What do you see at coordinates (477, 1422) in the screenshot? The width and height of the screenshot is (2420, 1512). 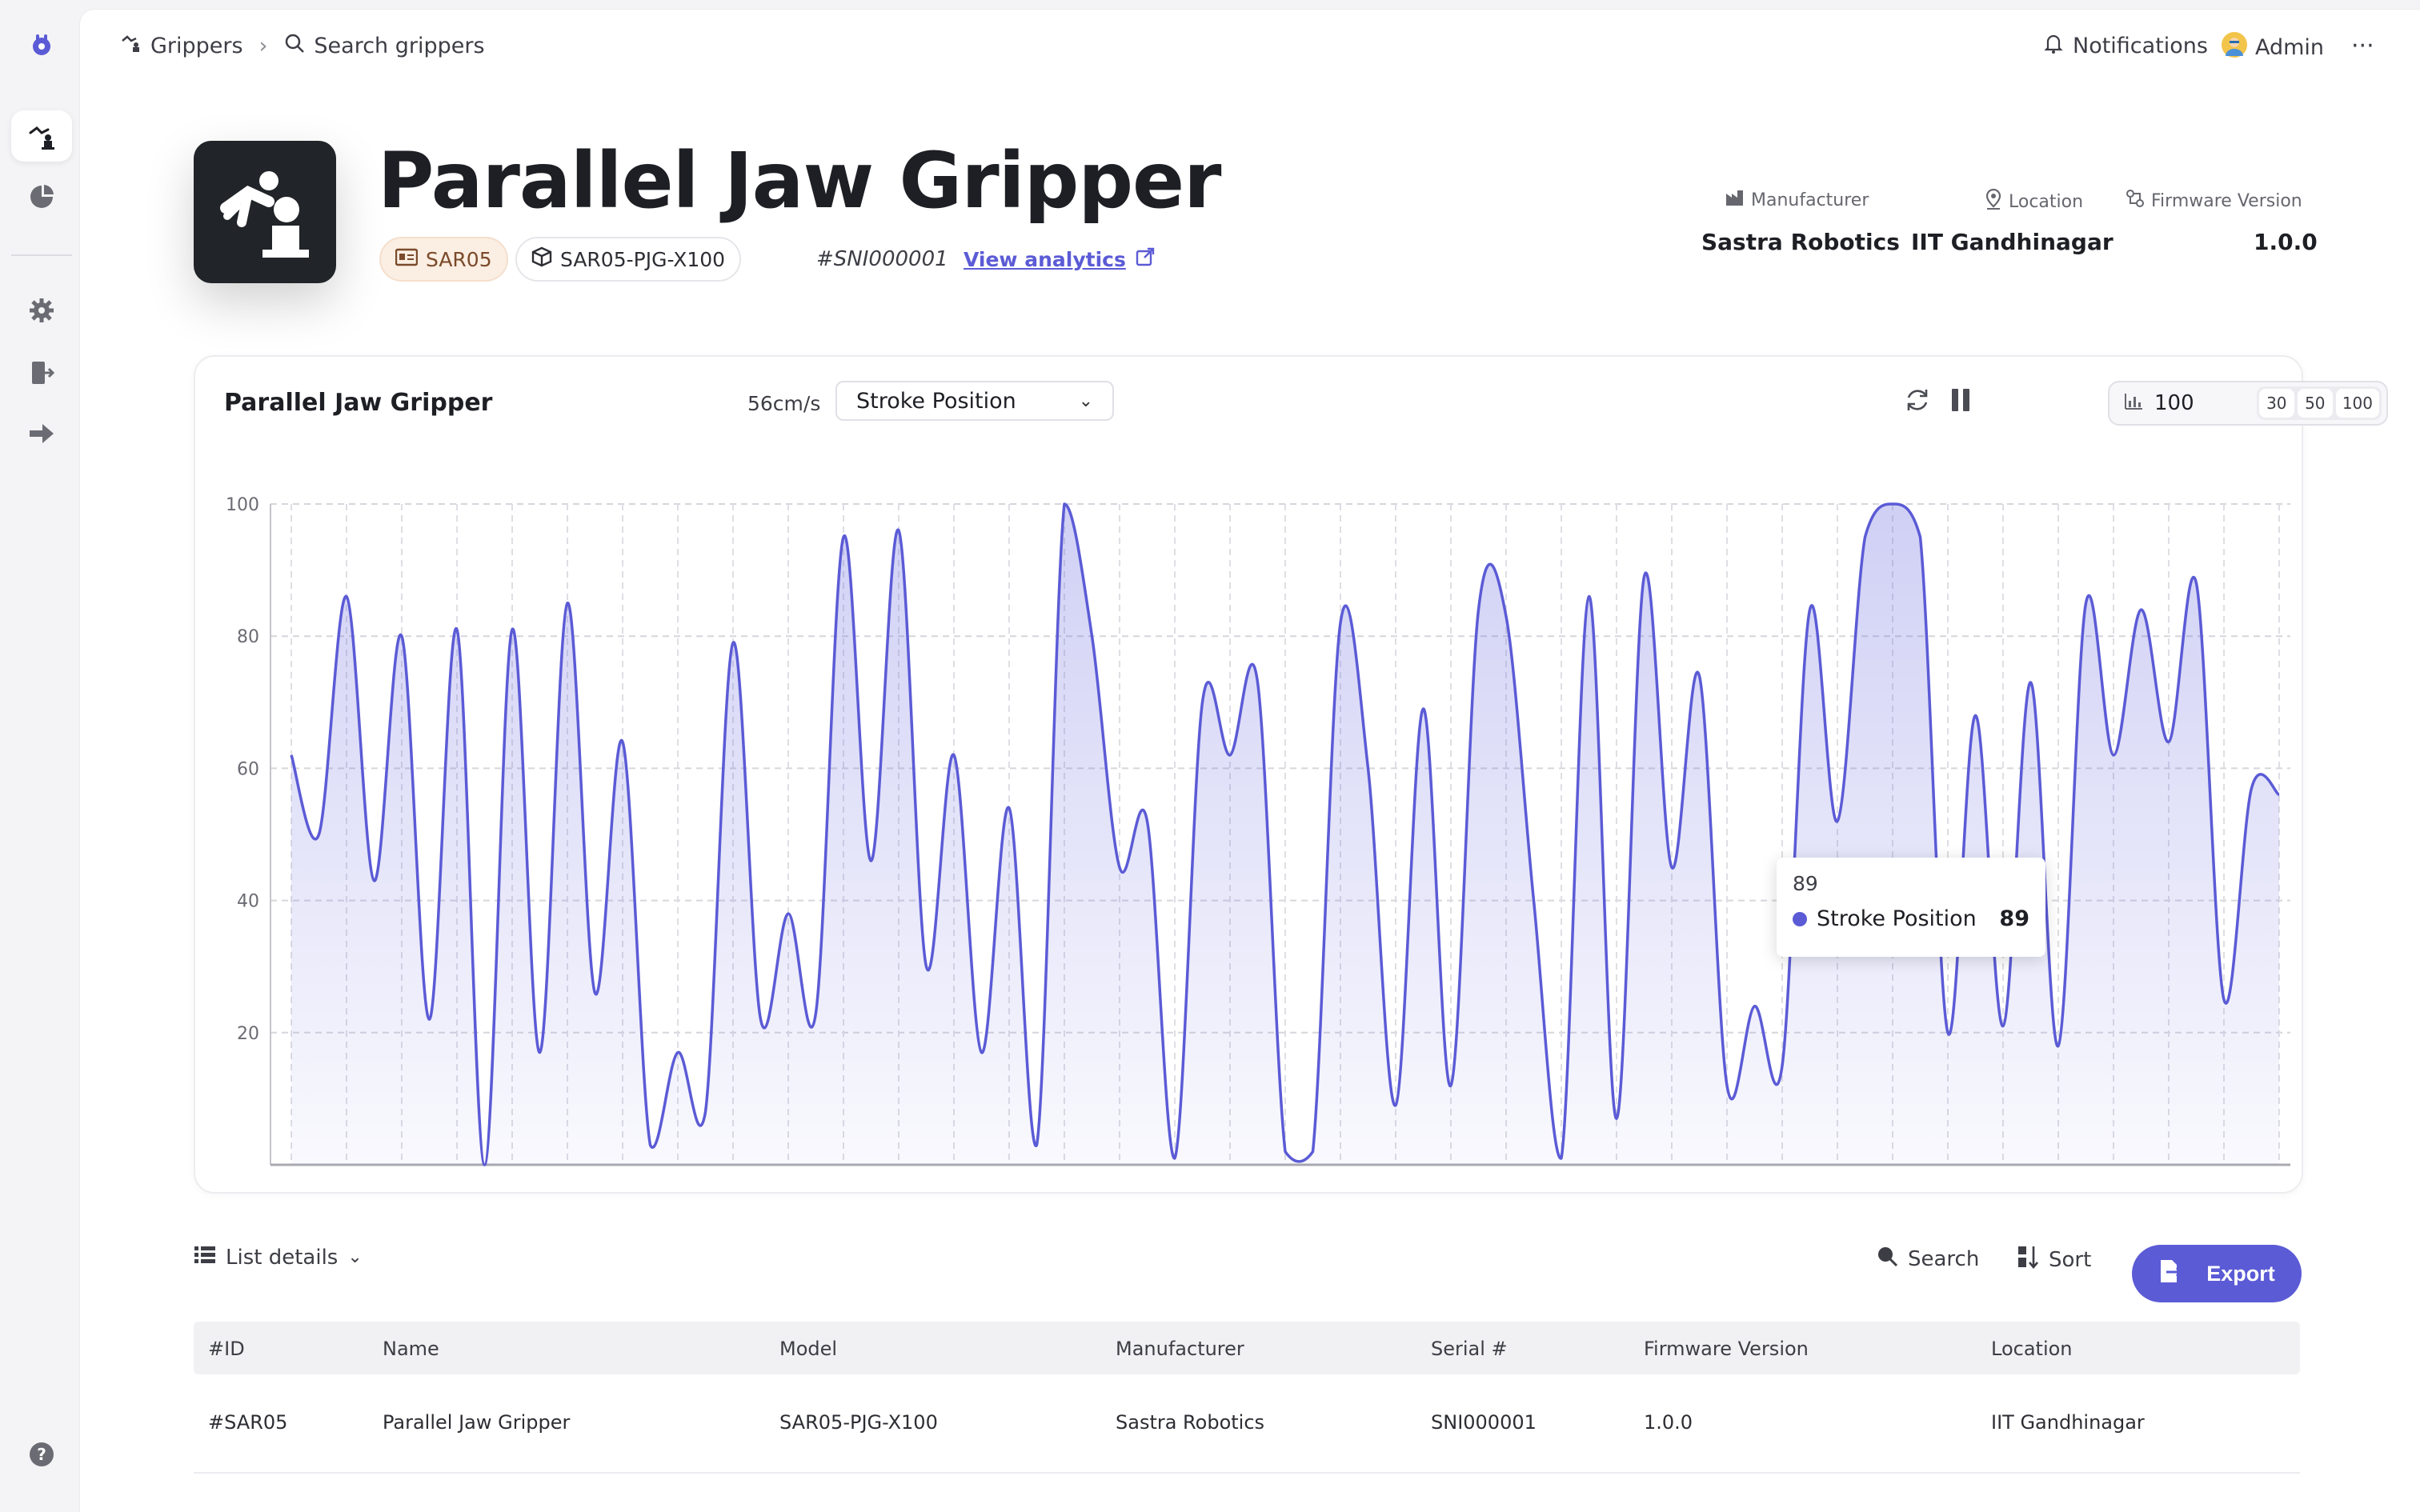 I see `cell-name: Parallel Jaw Gripper` at bounding box center [477, 1422].